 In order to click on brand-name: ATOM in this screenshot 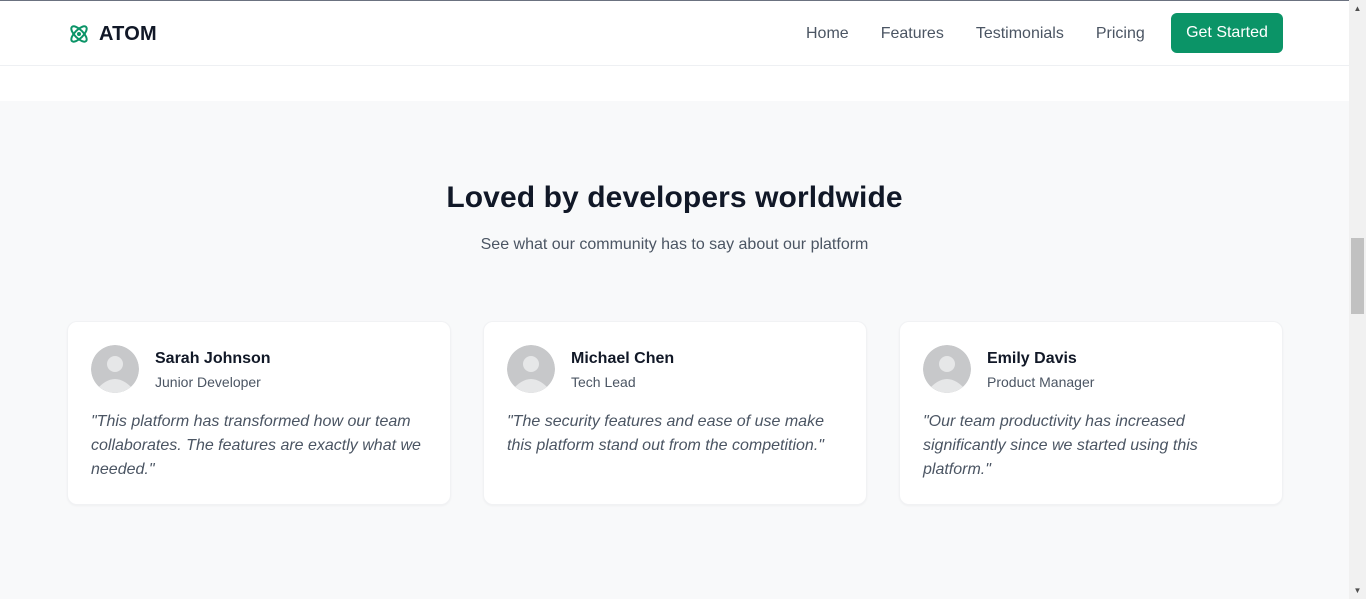, I will do `click(128, 33)`.